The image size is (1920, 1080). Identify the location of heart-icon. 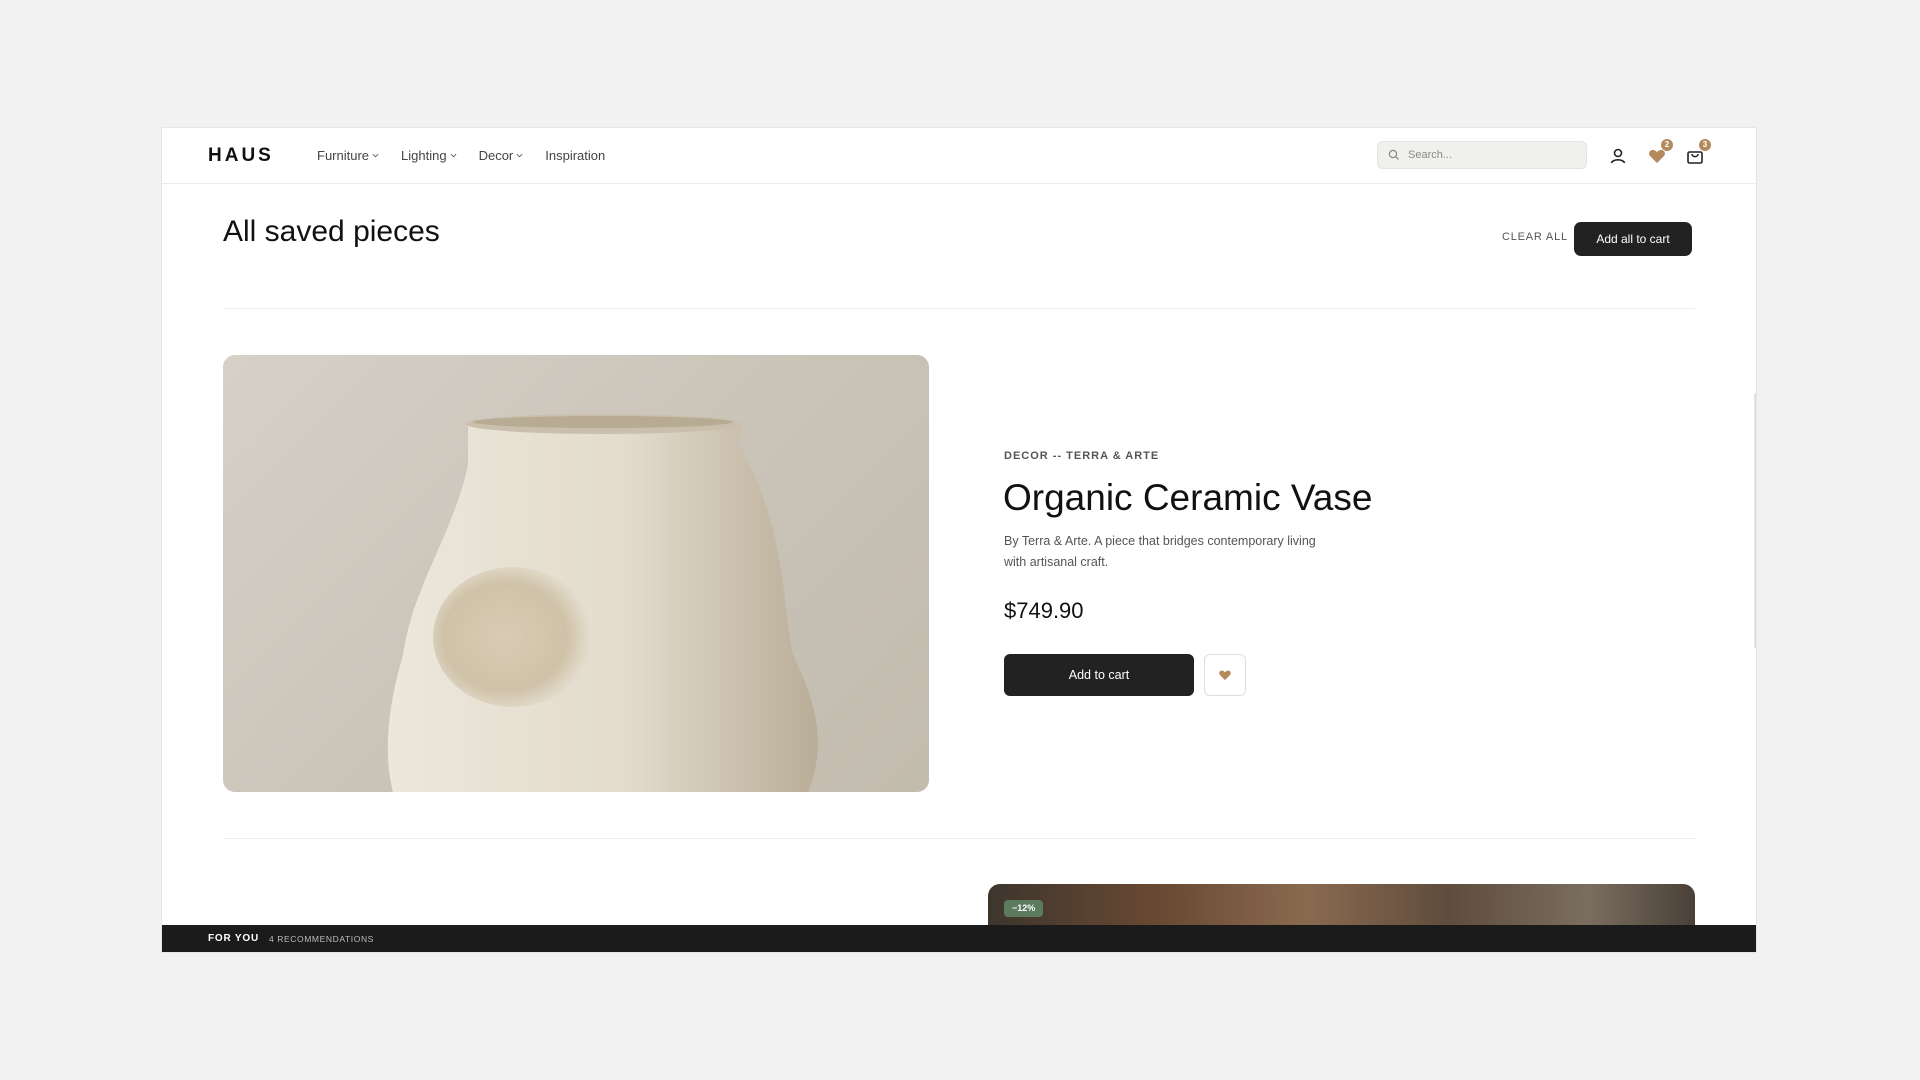
(1225, 675).